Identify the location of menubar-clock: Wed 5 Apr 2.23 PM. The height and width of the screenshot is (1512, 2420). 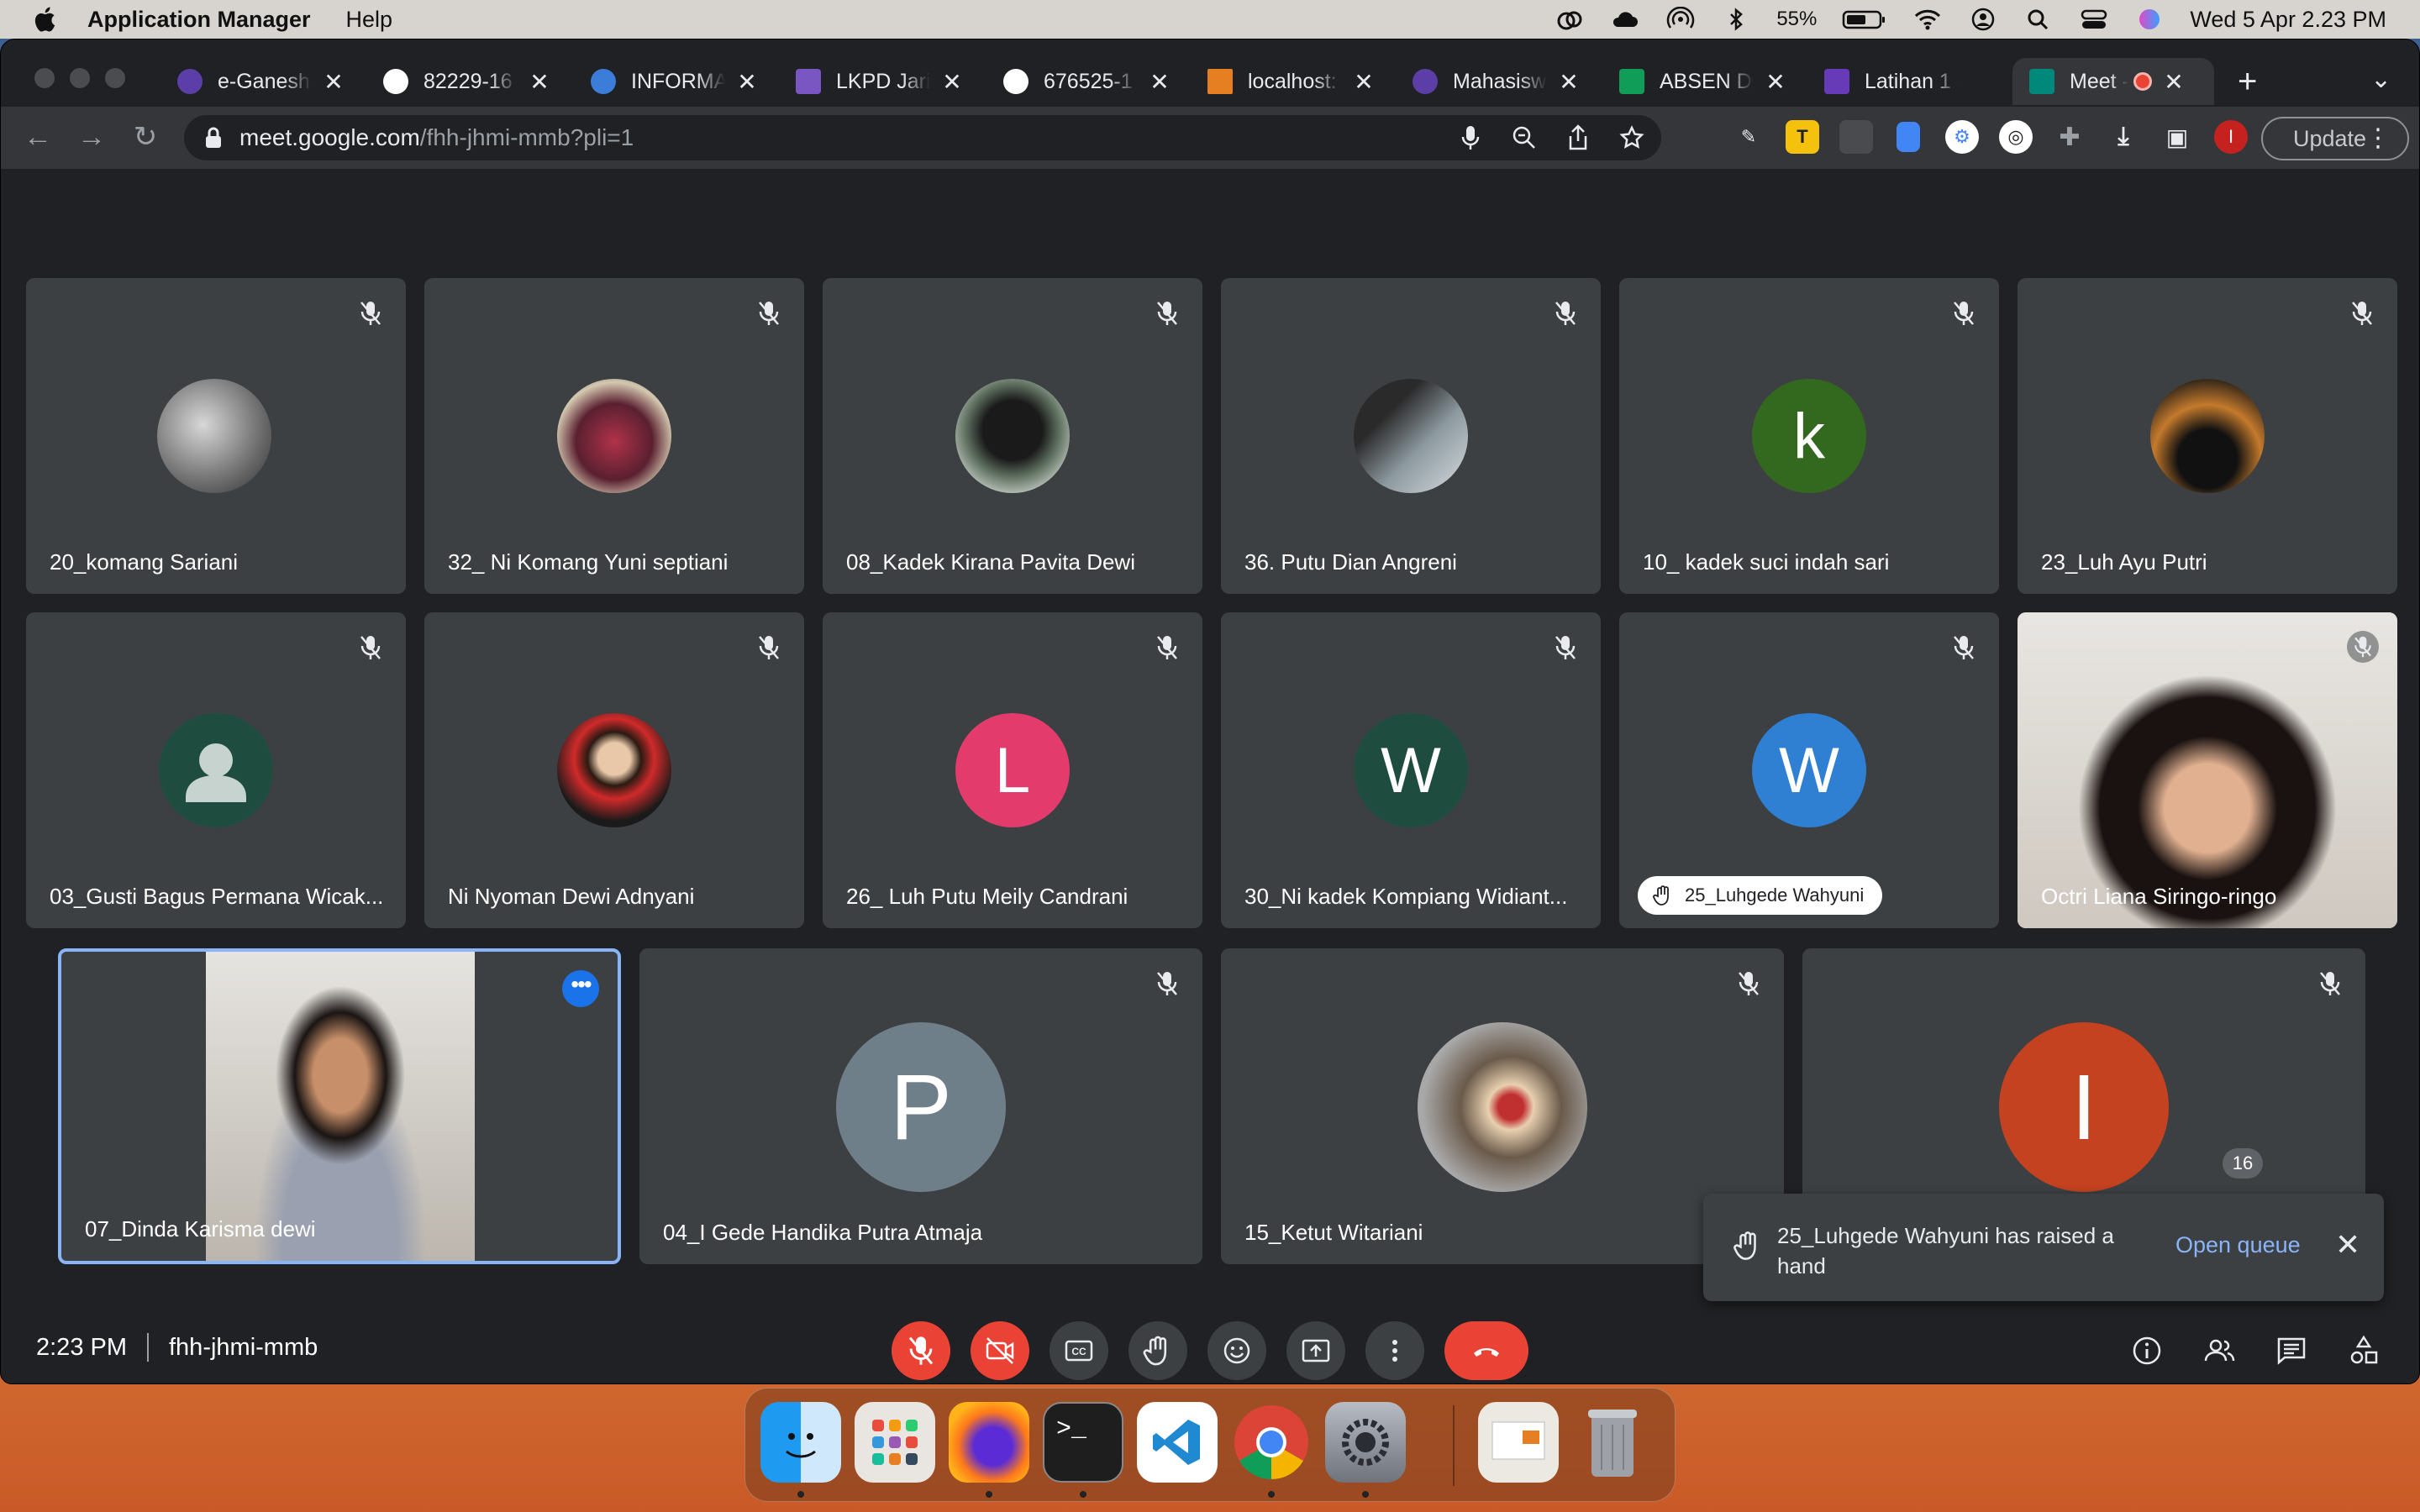
(2288, 20).